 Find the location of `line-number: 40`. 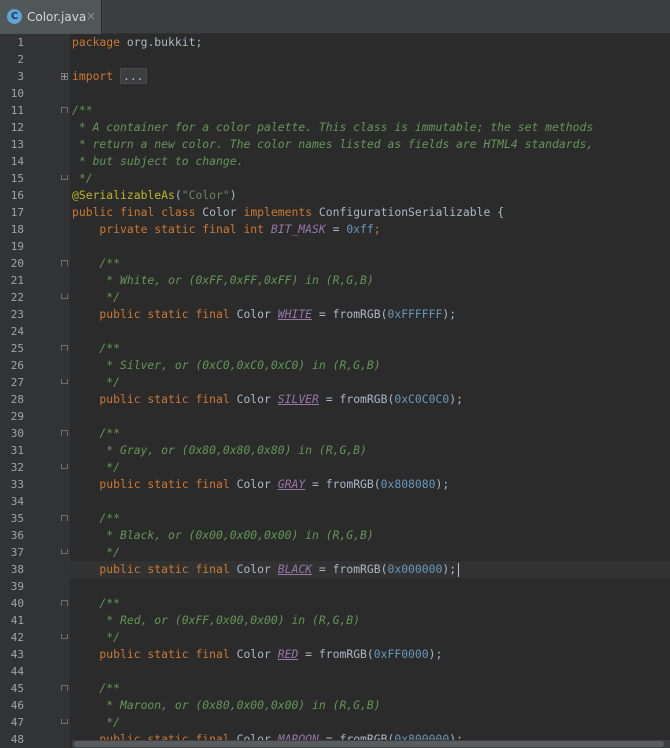

line-number: 40 is located at coordinates (17, 603).